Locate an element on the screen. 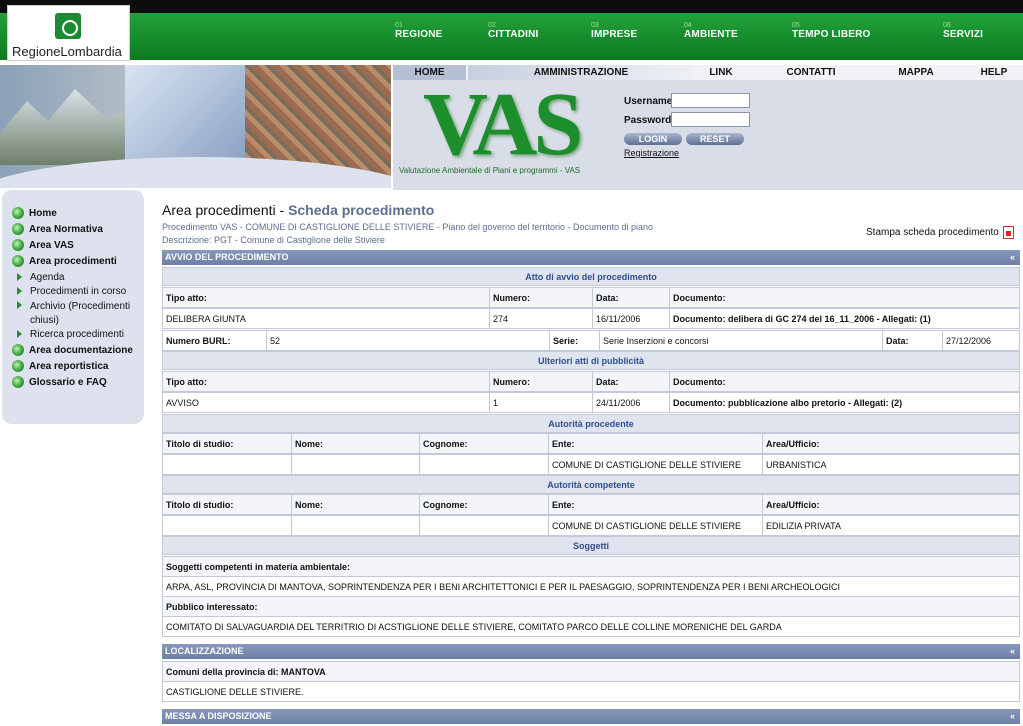 Image resolution: width=1023 pixels, height=726 pixels. cell-nome is located at coordinates (356, 464).